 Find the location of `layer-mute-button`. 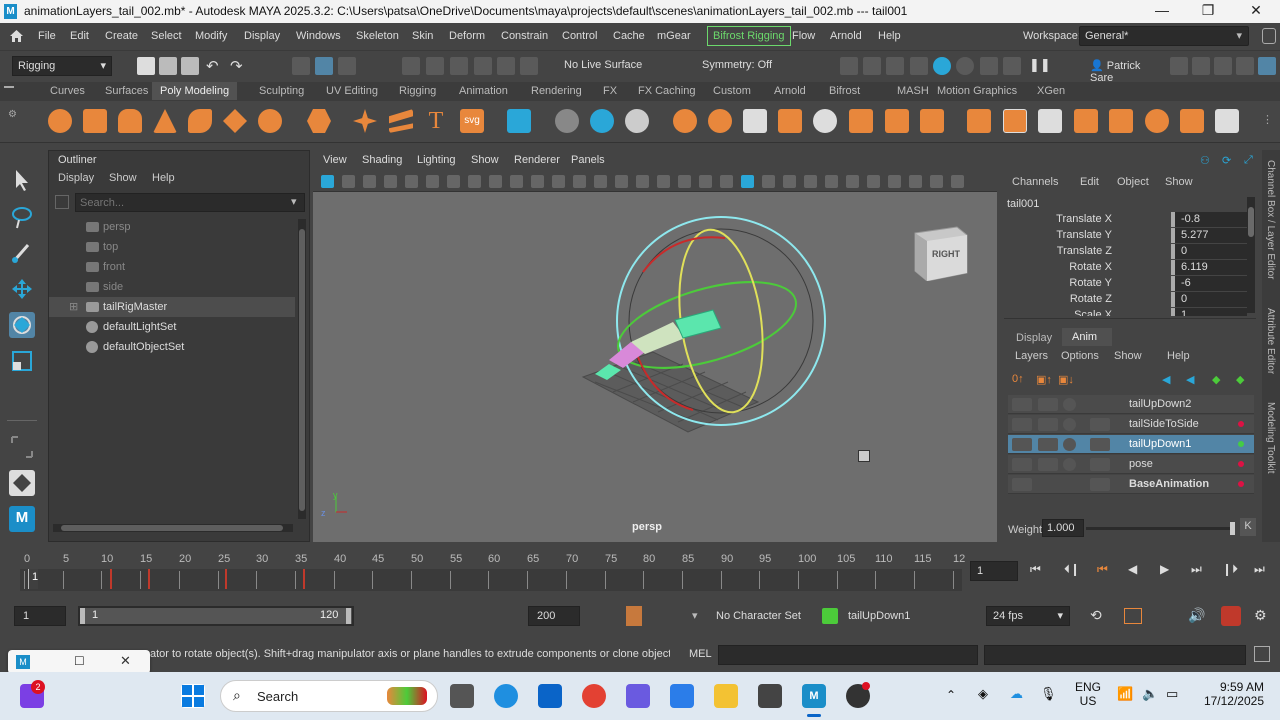

layer-mute-button is located at coordinates (1069, 404).